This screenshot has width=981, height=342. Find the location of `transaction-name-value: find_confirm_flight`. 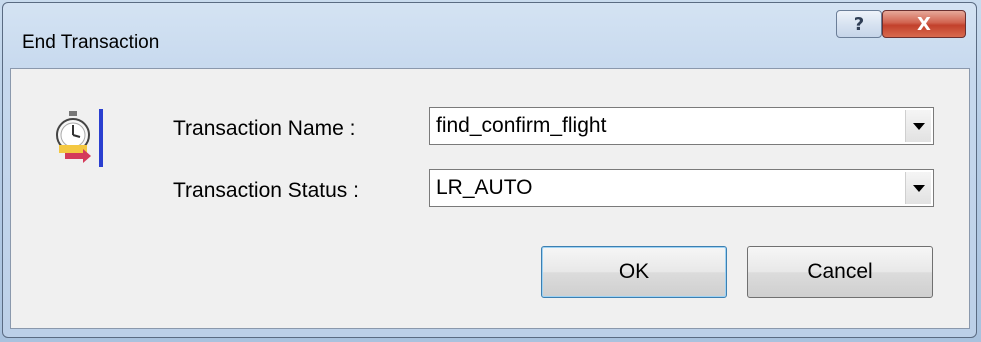

transaction-name-value: find_confirm_flight is located at coordinates (521, 125).